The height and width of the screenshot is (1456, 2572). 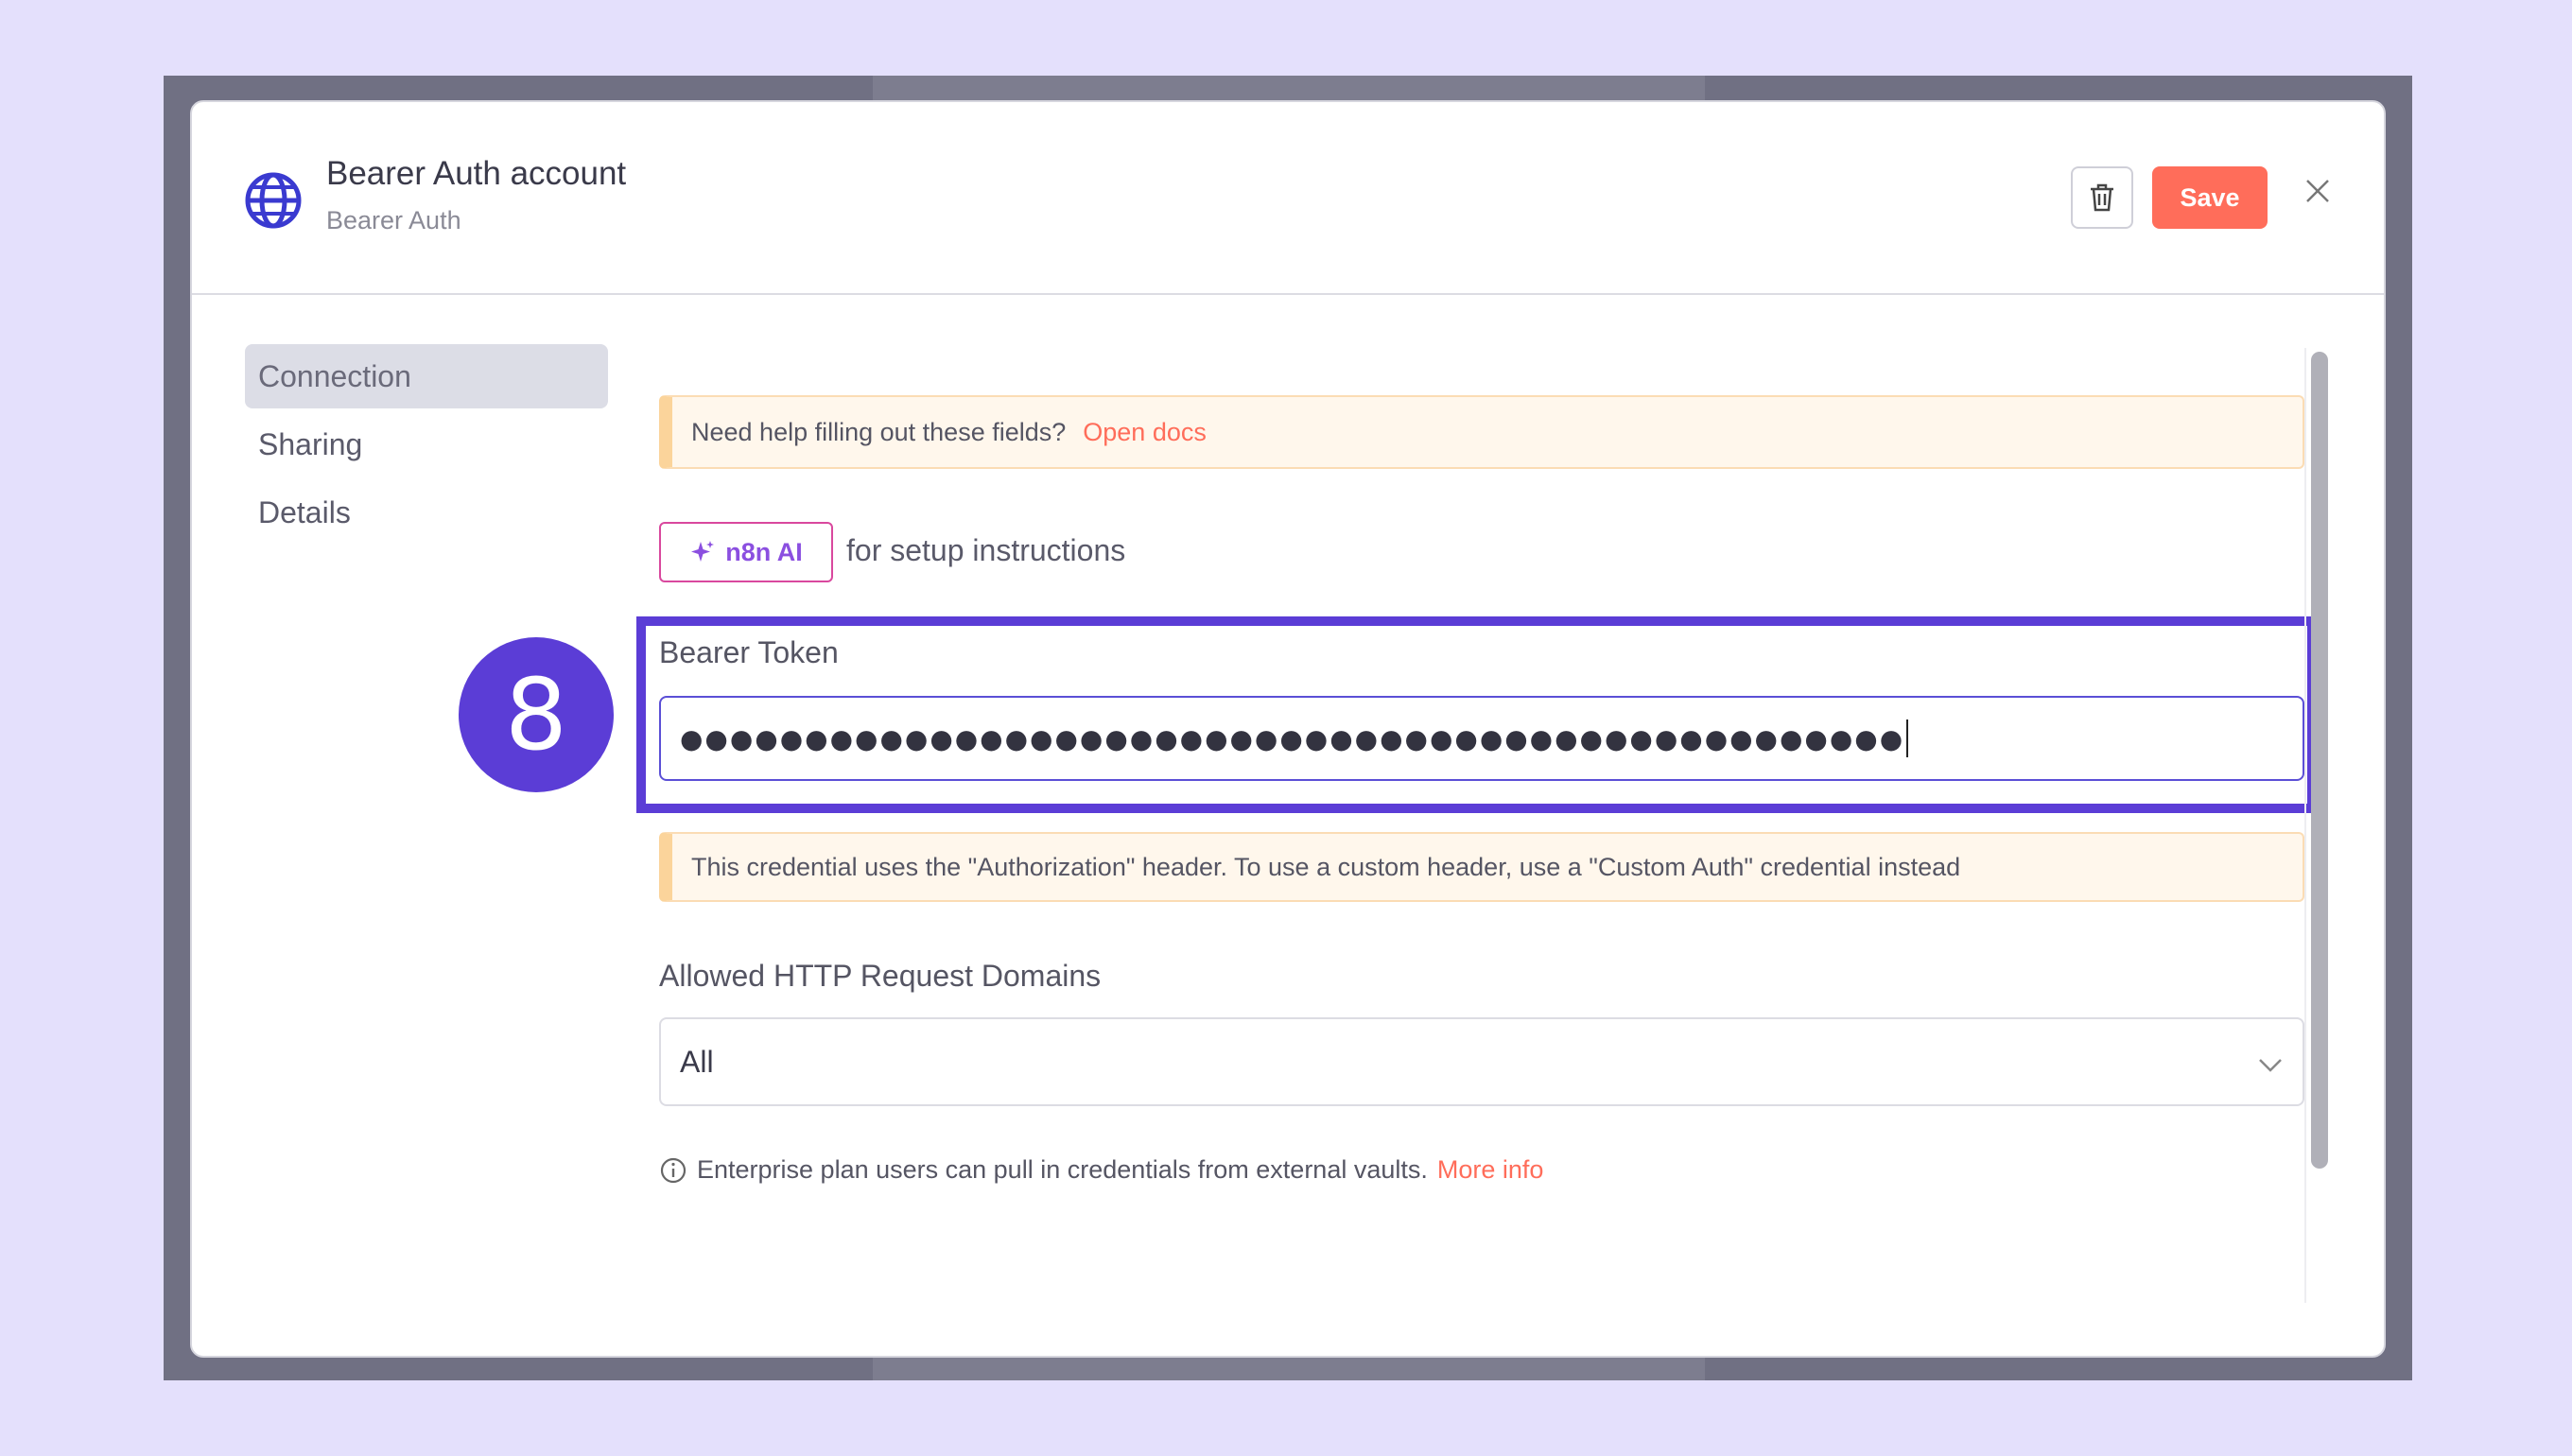 I want to click on allowed-domains-select: All, so click(x=1481, y=1061).